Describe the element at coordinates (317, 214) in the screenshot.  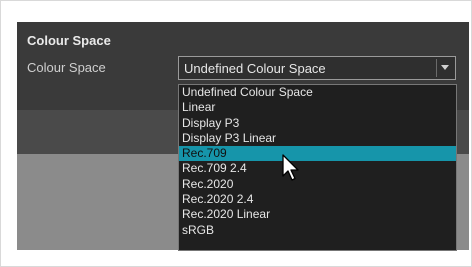
I see `option-rec-2020-linear: Rec.2020 Linear` at that location.